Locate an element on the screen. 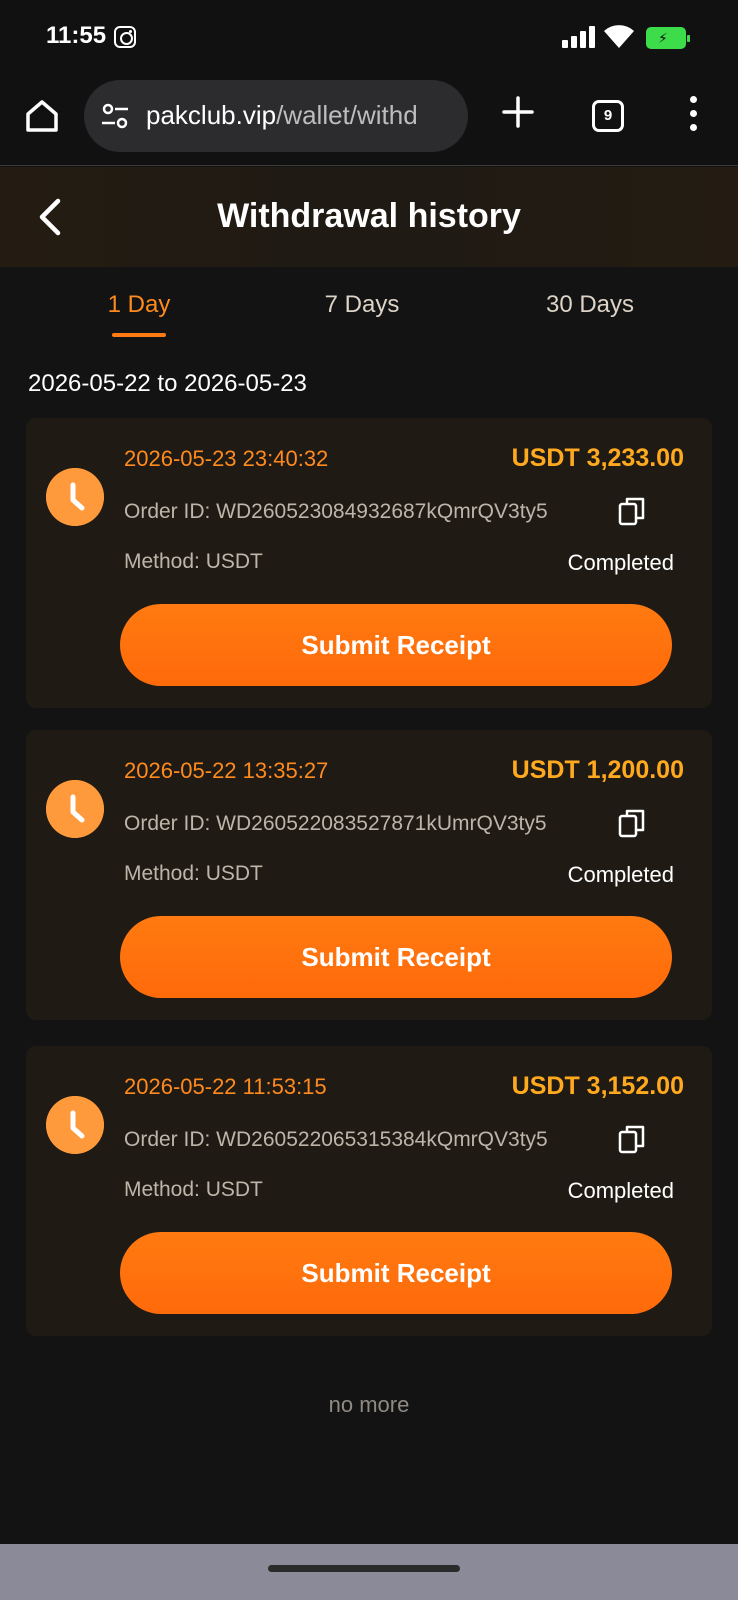 The image size is (738, 1600). url-host: pakclub.vip is located at coordinates (211, 115).